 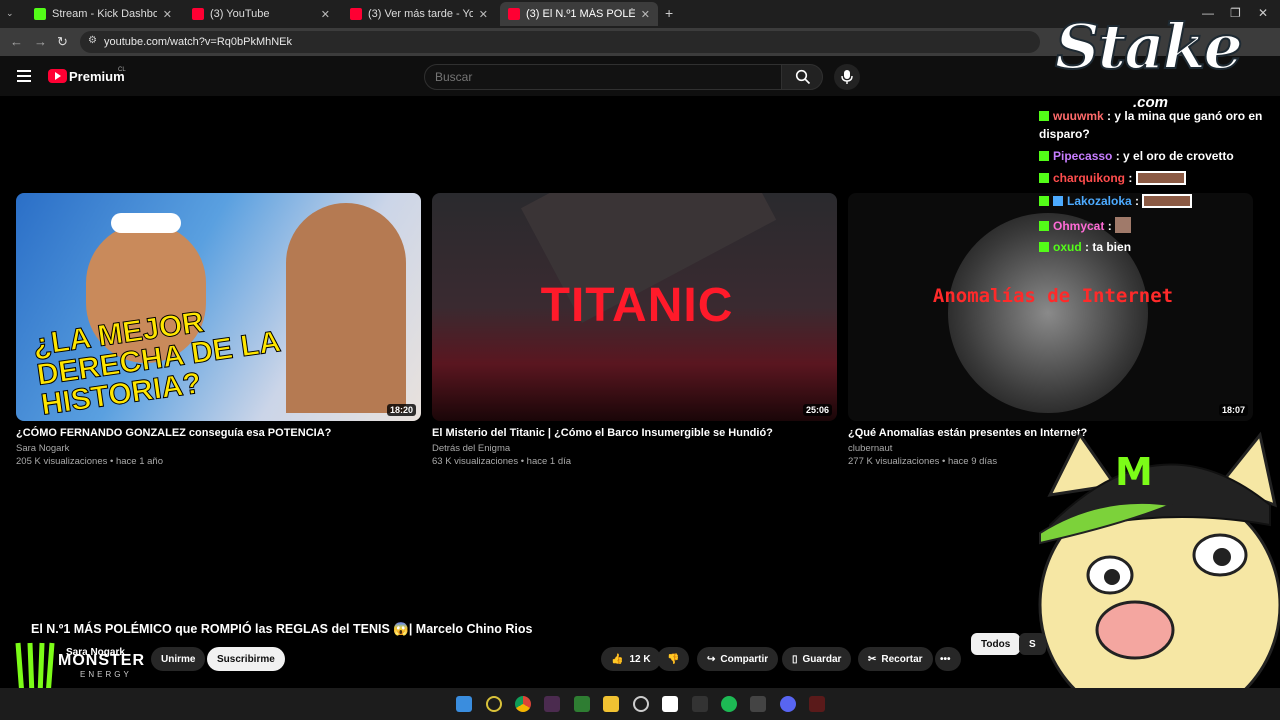 What do you see at coordinates (42, 448) in the screenshot?
I see `video-channel: Sara Nogark` at bounding box center [42, 448].